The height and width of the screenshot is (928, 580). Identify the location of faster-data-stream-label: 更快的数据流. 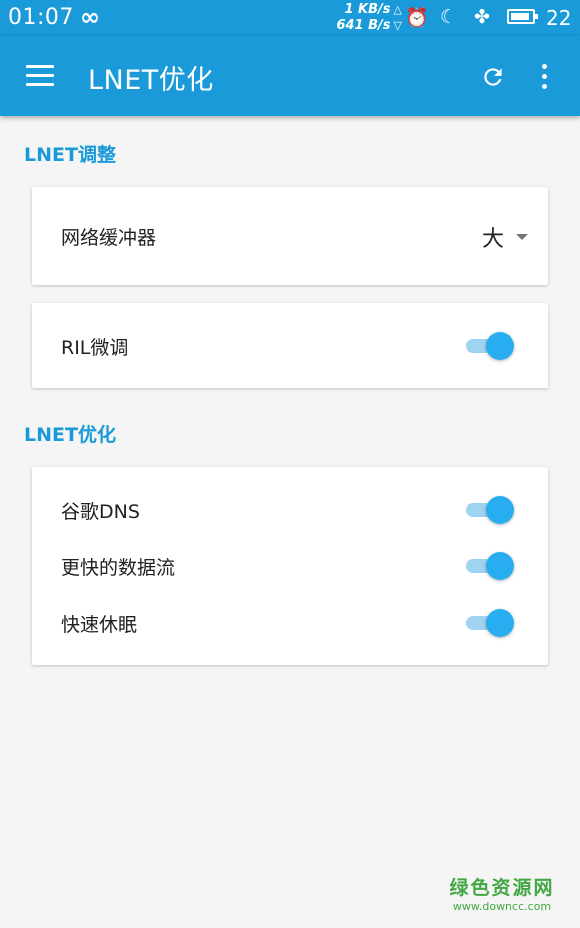
(118, 568).